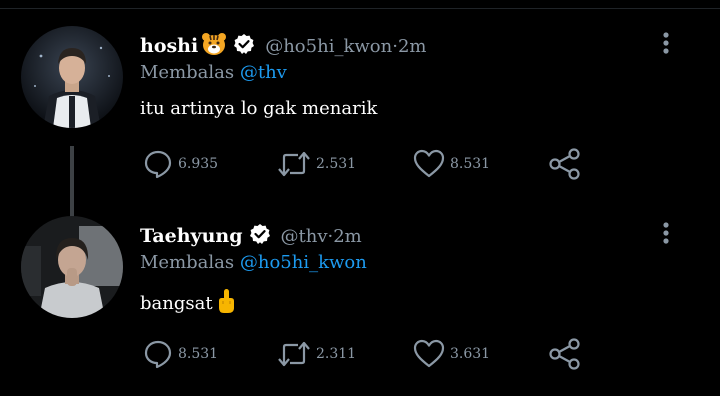  I want to click on like-count: 8.531, so click(470, 164).